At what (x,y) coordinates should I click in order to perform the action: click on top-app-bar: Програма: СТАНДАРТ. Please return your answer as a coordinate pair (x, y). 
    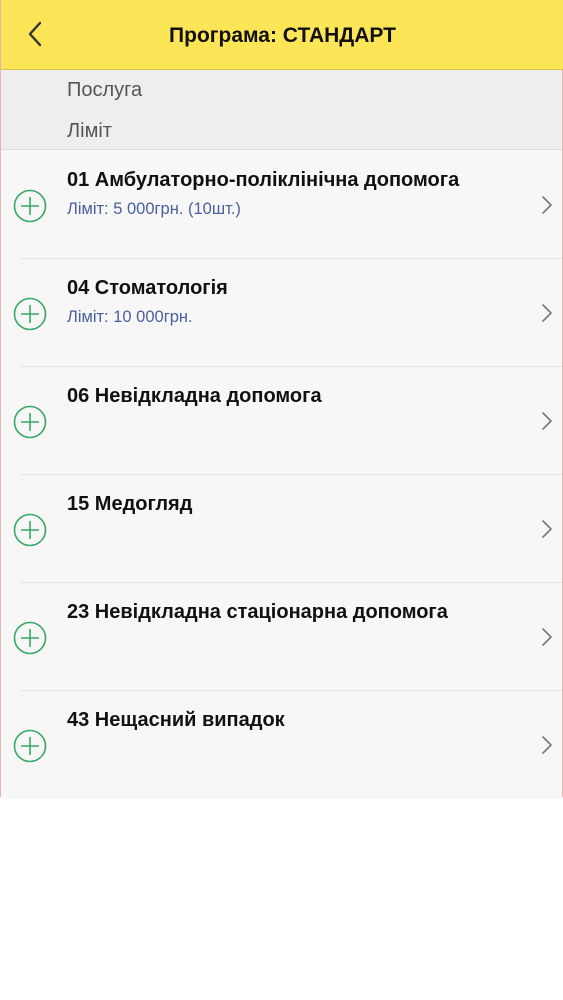
    Looking at the image, I should click on (282, 35).